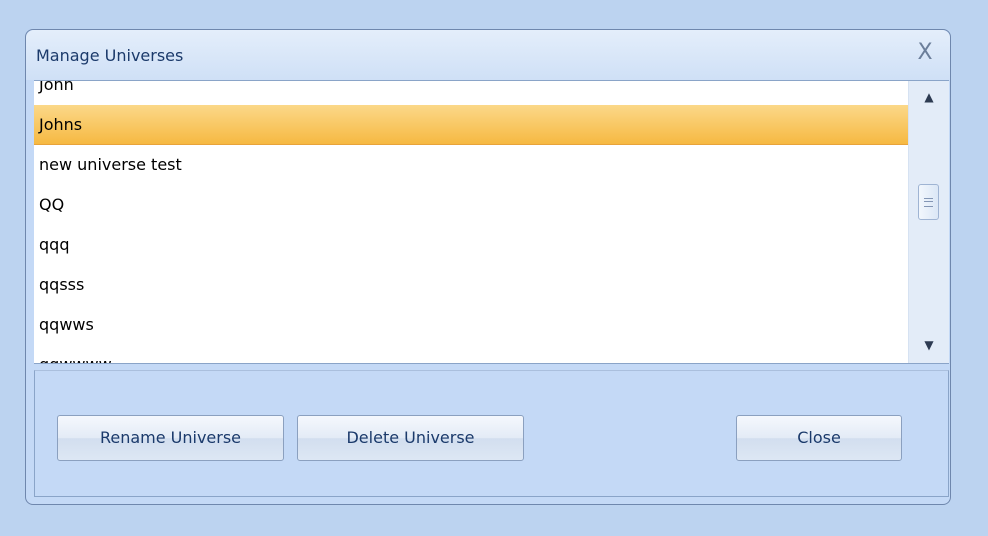 This screenshot has width=988, height=536. Describe the element at coordinates (471, 325) in the screenshot. I see `list-item: qqwws` at that location.